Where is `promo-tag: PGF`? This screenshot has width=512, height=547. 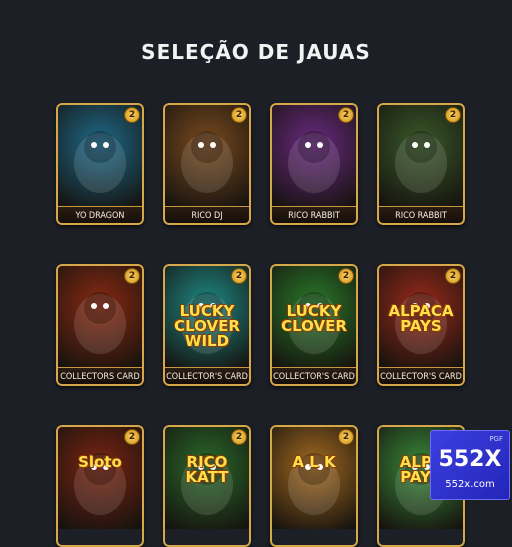 promo-tag: PGF is located at coordinates (496, 439).